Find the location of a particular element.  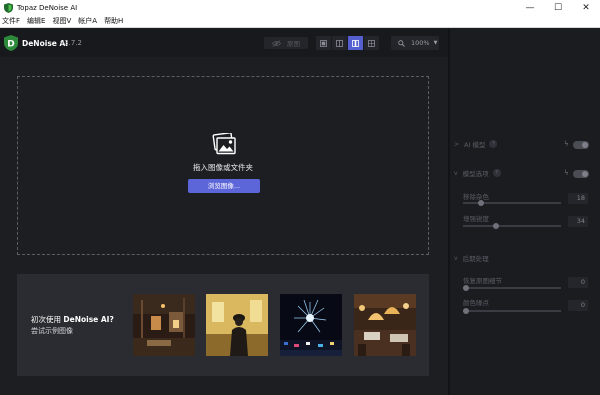

grid-view-icon is located at coordinates (371, 43).